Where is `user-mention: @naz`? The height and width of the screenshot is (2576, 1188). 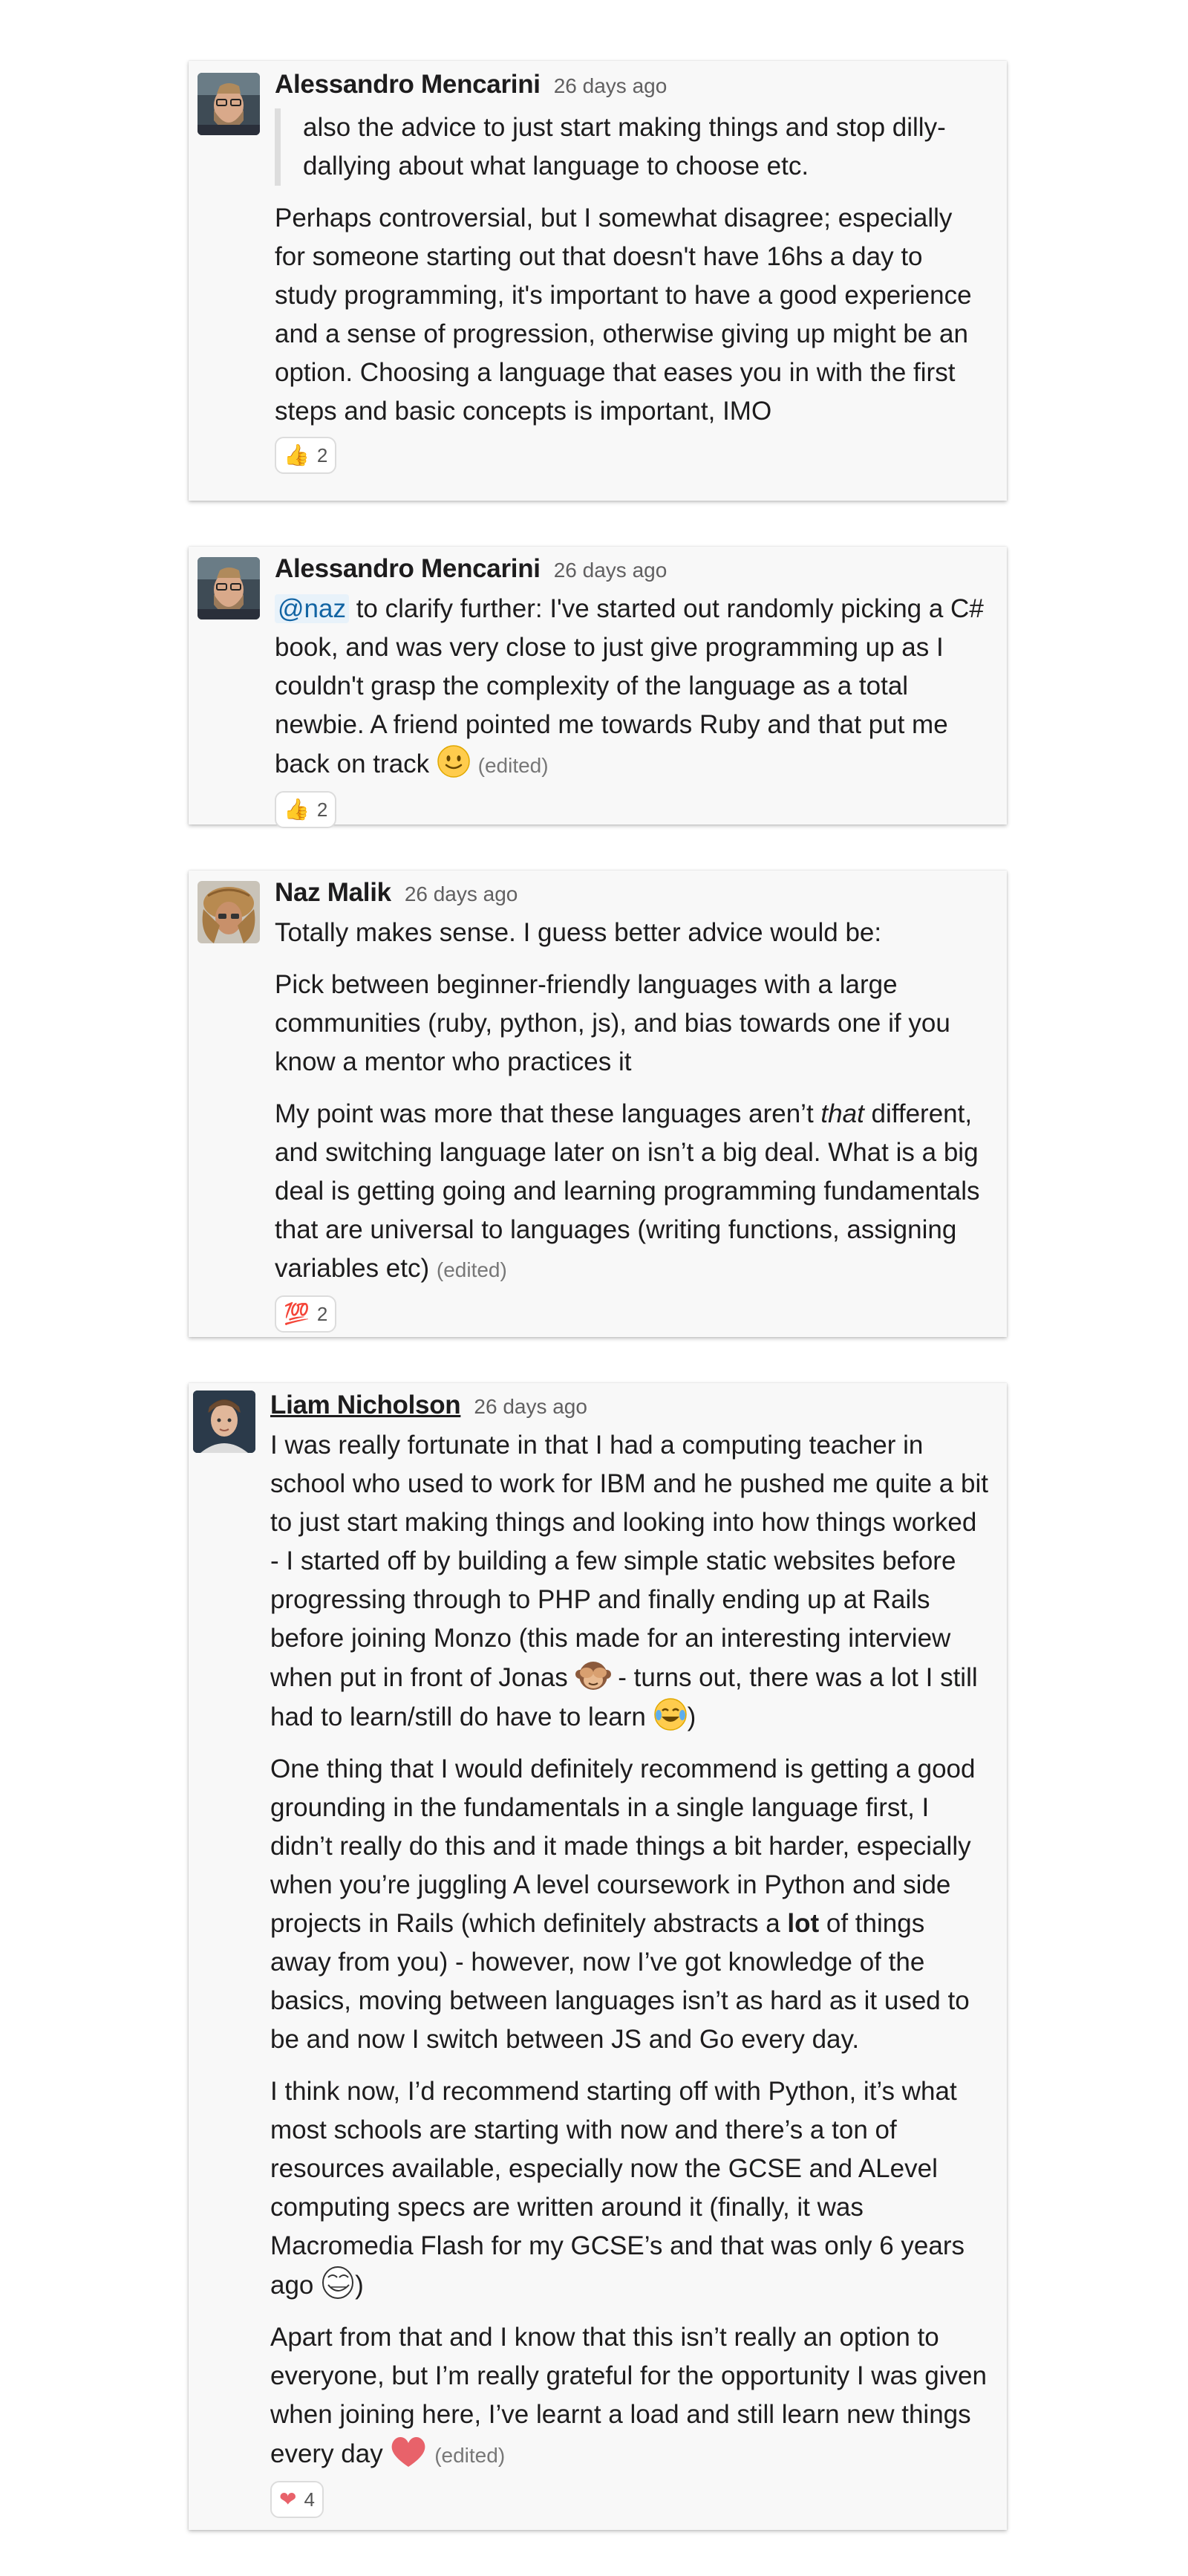
user-mention: @naz is located at coordinates (312, 608).